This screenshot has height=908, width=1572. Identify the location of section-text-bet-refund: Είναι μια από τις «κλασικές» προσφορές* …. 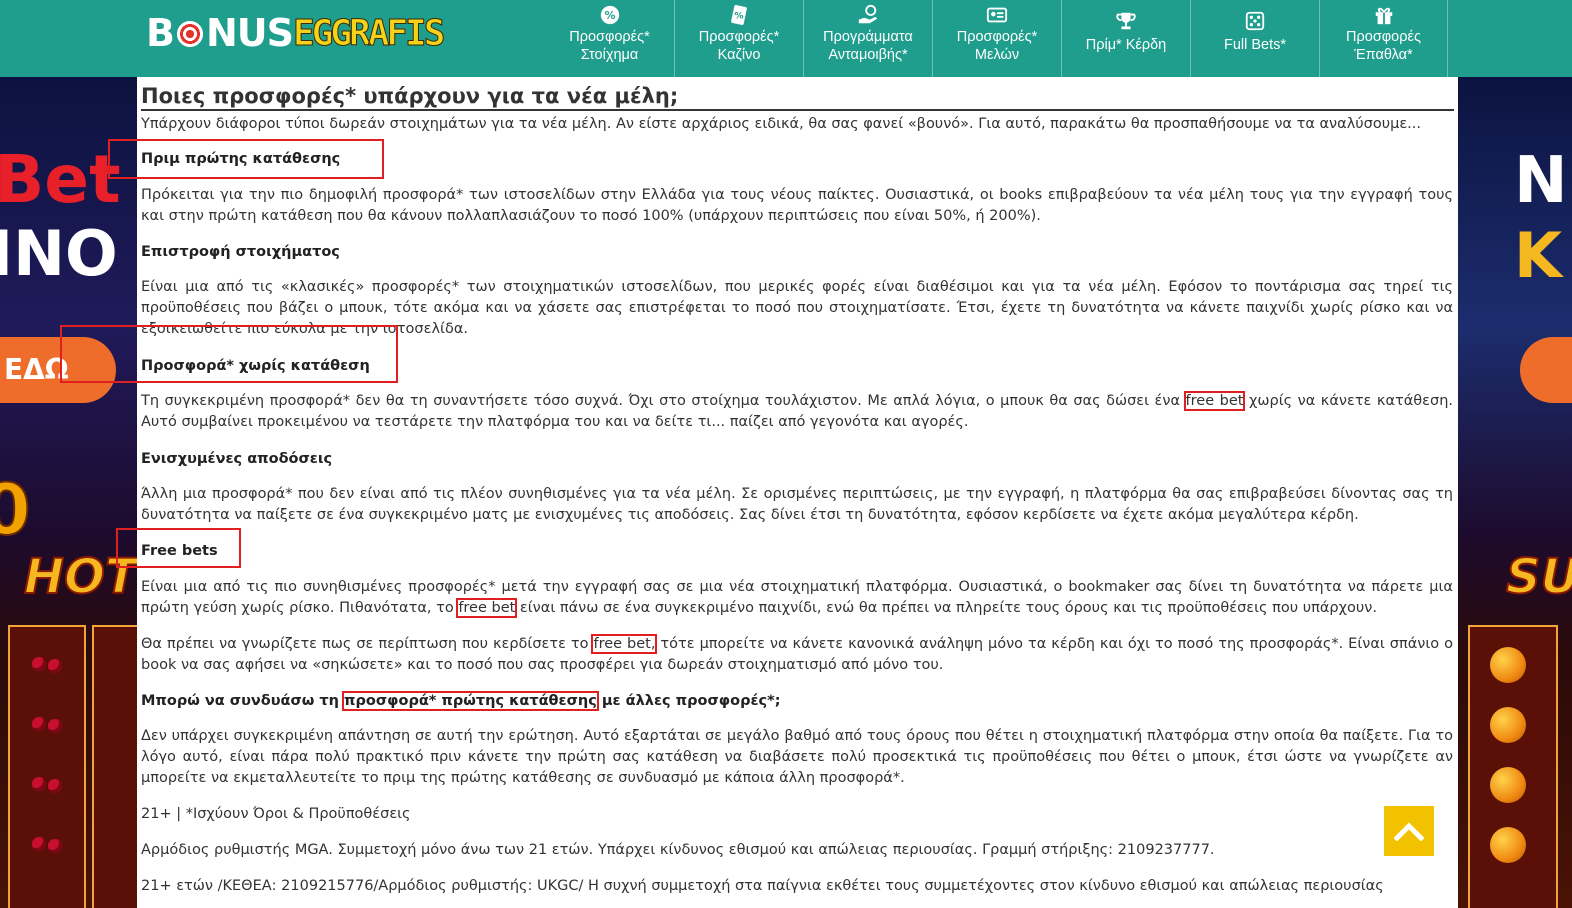
(797, 308).